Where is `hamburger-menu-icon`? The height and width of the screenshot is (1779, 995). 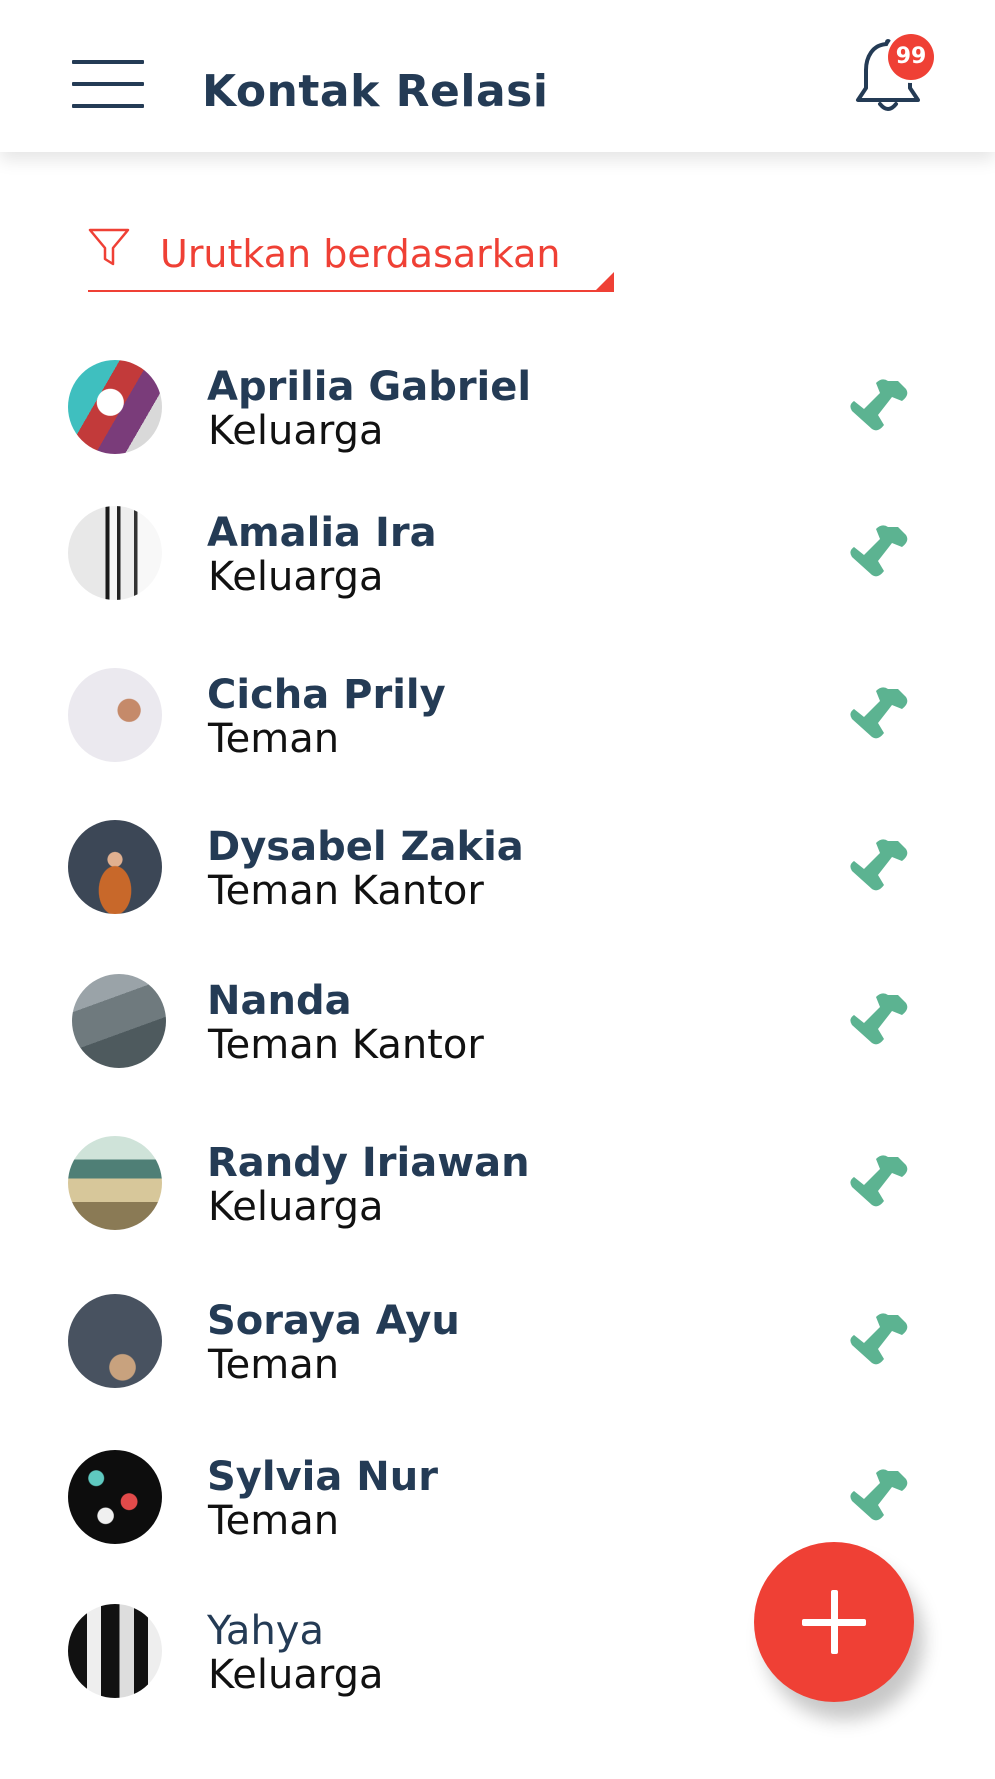
hamburger-menu-icon is located at coordinates (109, 84).